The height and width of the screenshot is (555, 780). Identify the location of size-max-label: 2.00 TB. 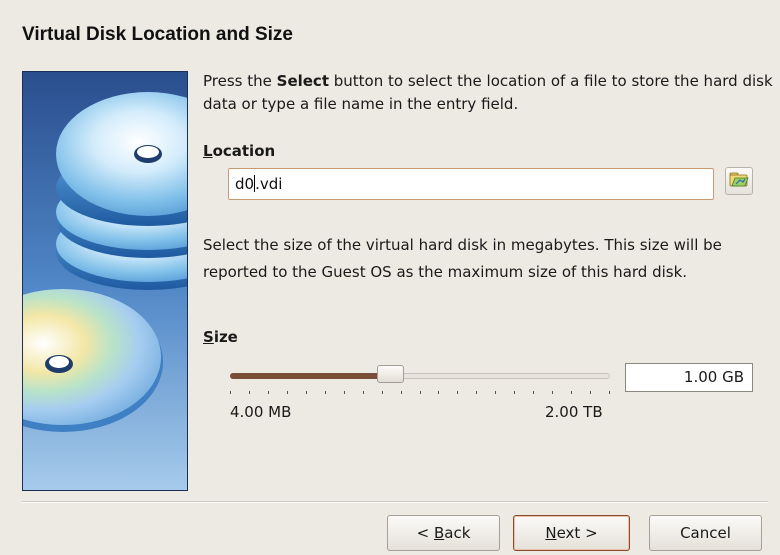
(574, 412).